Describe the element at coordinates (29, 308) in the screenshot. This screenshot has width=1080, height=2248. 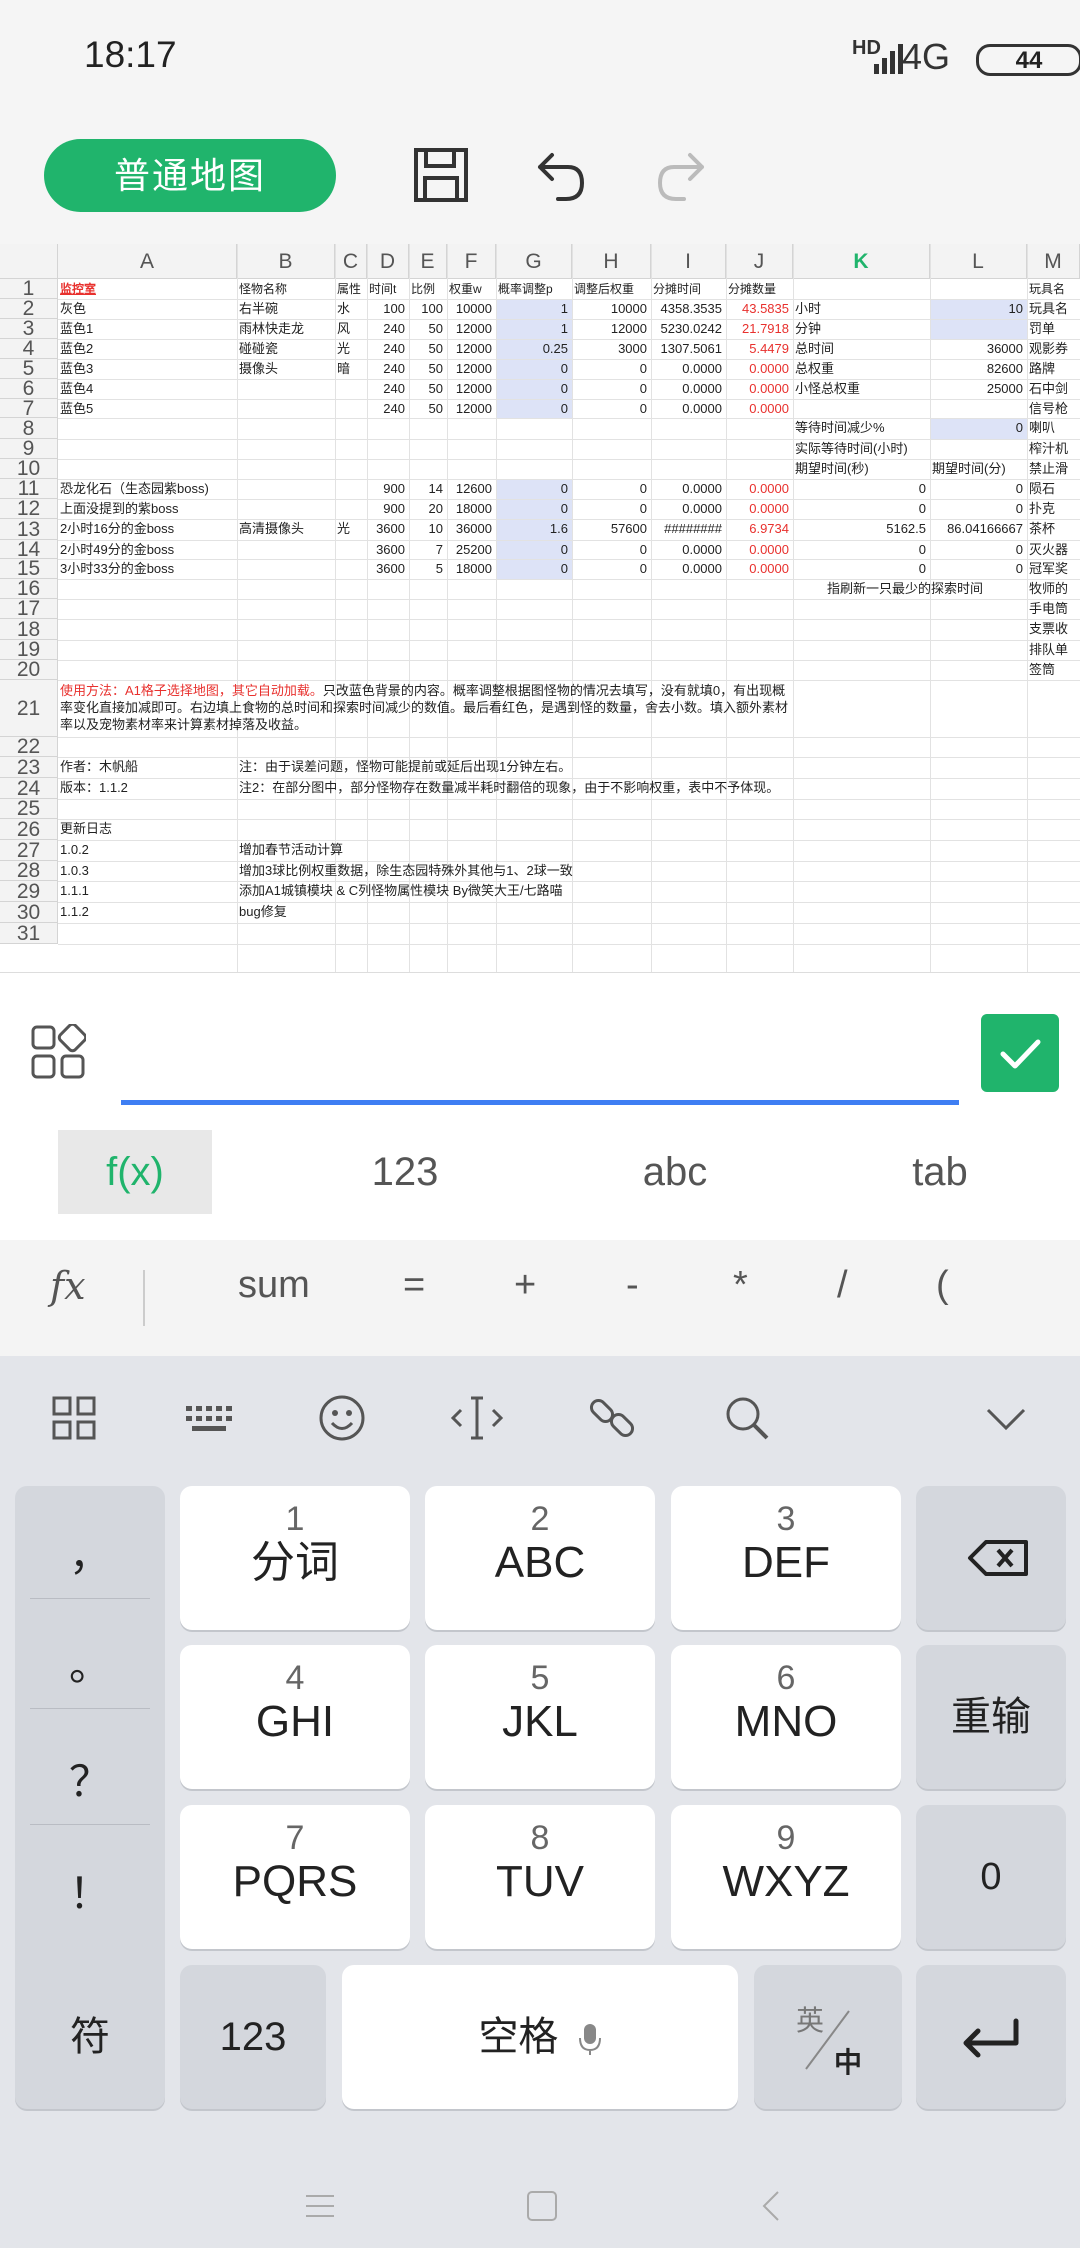
I see `row-header-2: 2` at that location.